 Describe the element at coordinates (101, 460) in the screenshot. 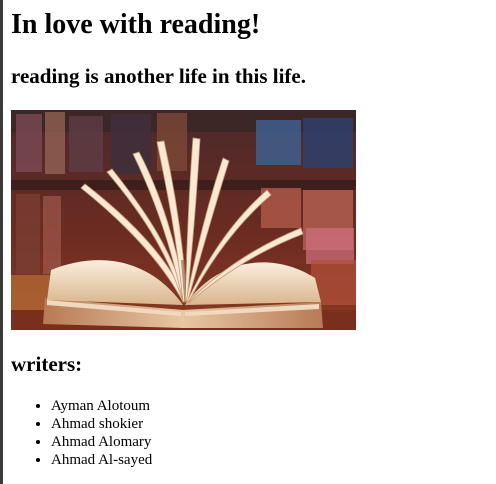

I see `list-item: Ahmad Al-sayed` at that location.